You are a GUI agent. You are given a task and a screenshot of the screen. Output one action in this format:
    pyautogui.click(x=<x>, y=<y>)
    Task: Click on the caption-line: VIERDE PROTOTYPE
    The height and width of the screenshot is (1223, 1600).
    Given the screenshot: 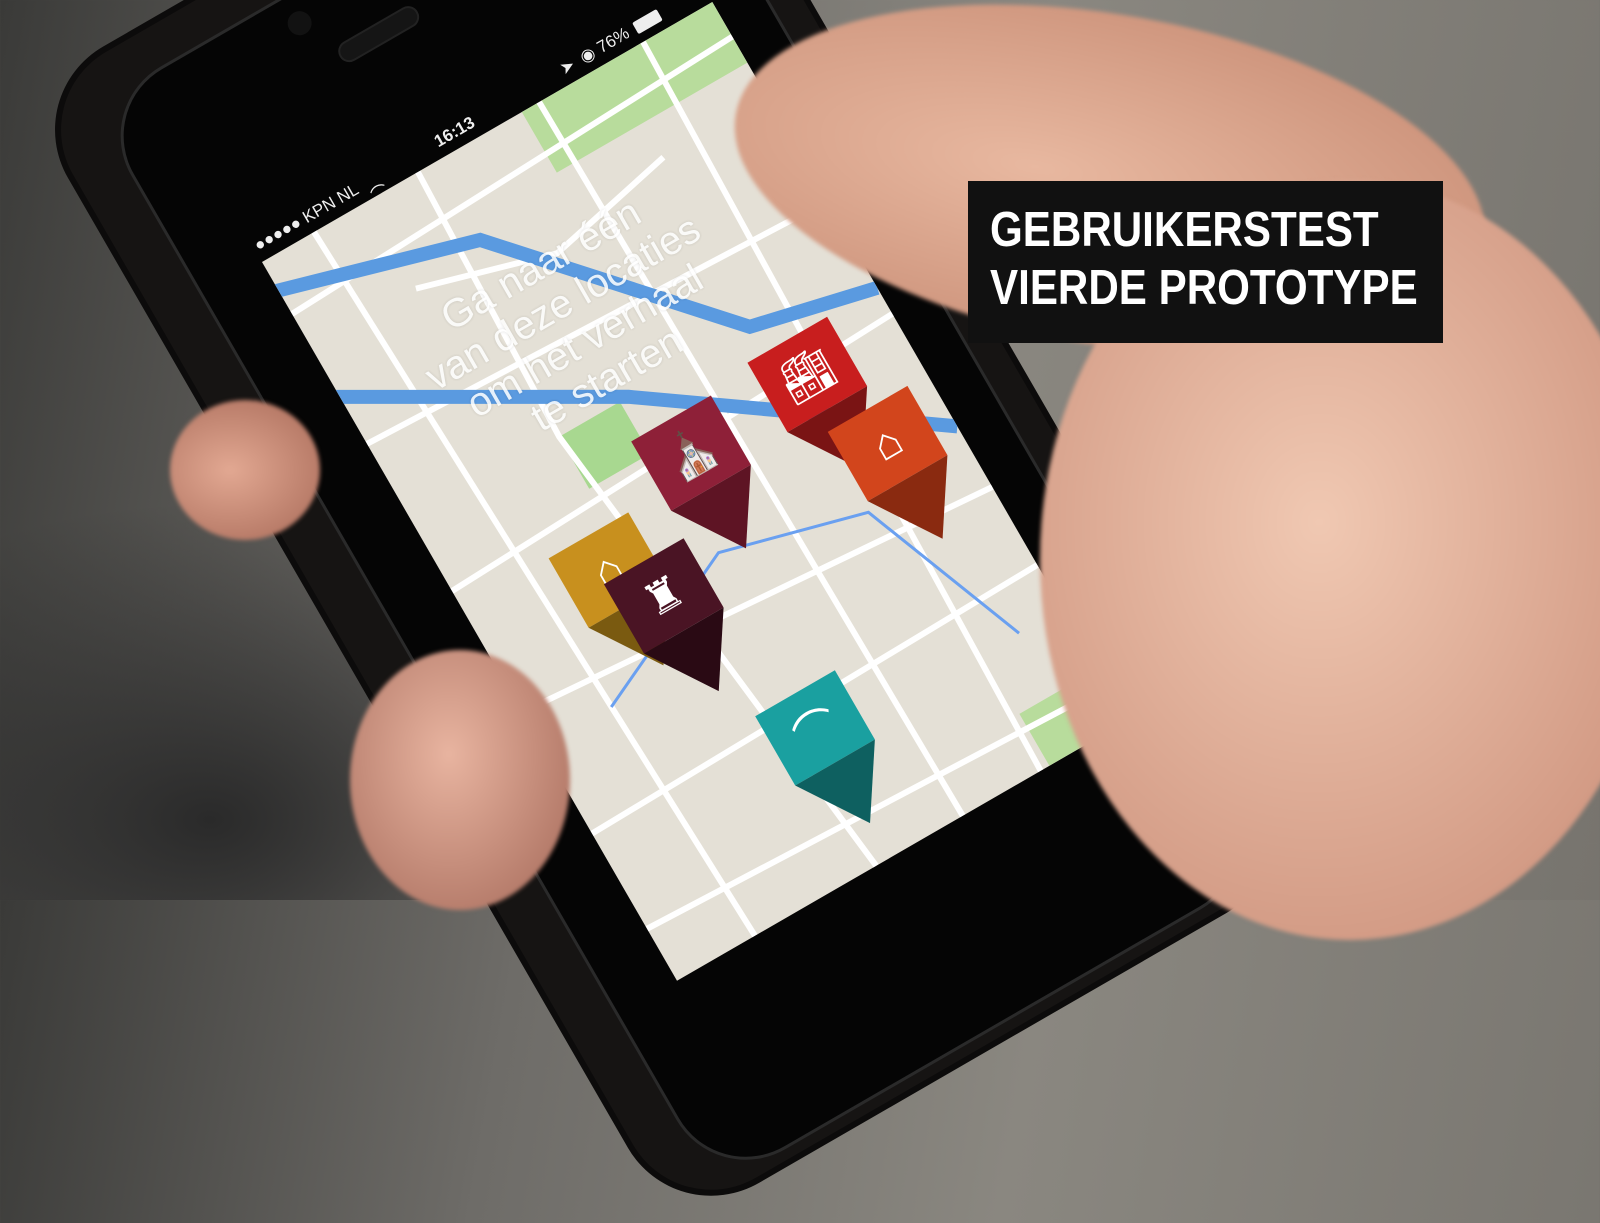 What is the action you would take?
    pyautogui.click(x=1204, y=288)
    